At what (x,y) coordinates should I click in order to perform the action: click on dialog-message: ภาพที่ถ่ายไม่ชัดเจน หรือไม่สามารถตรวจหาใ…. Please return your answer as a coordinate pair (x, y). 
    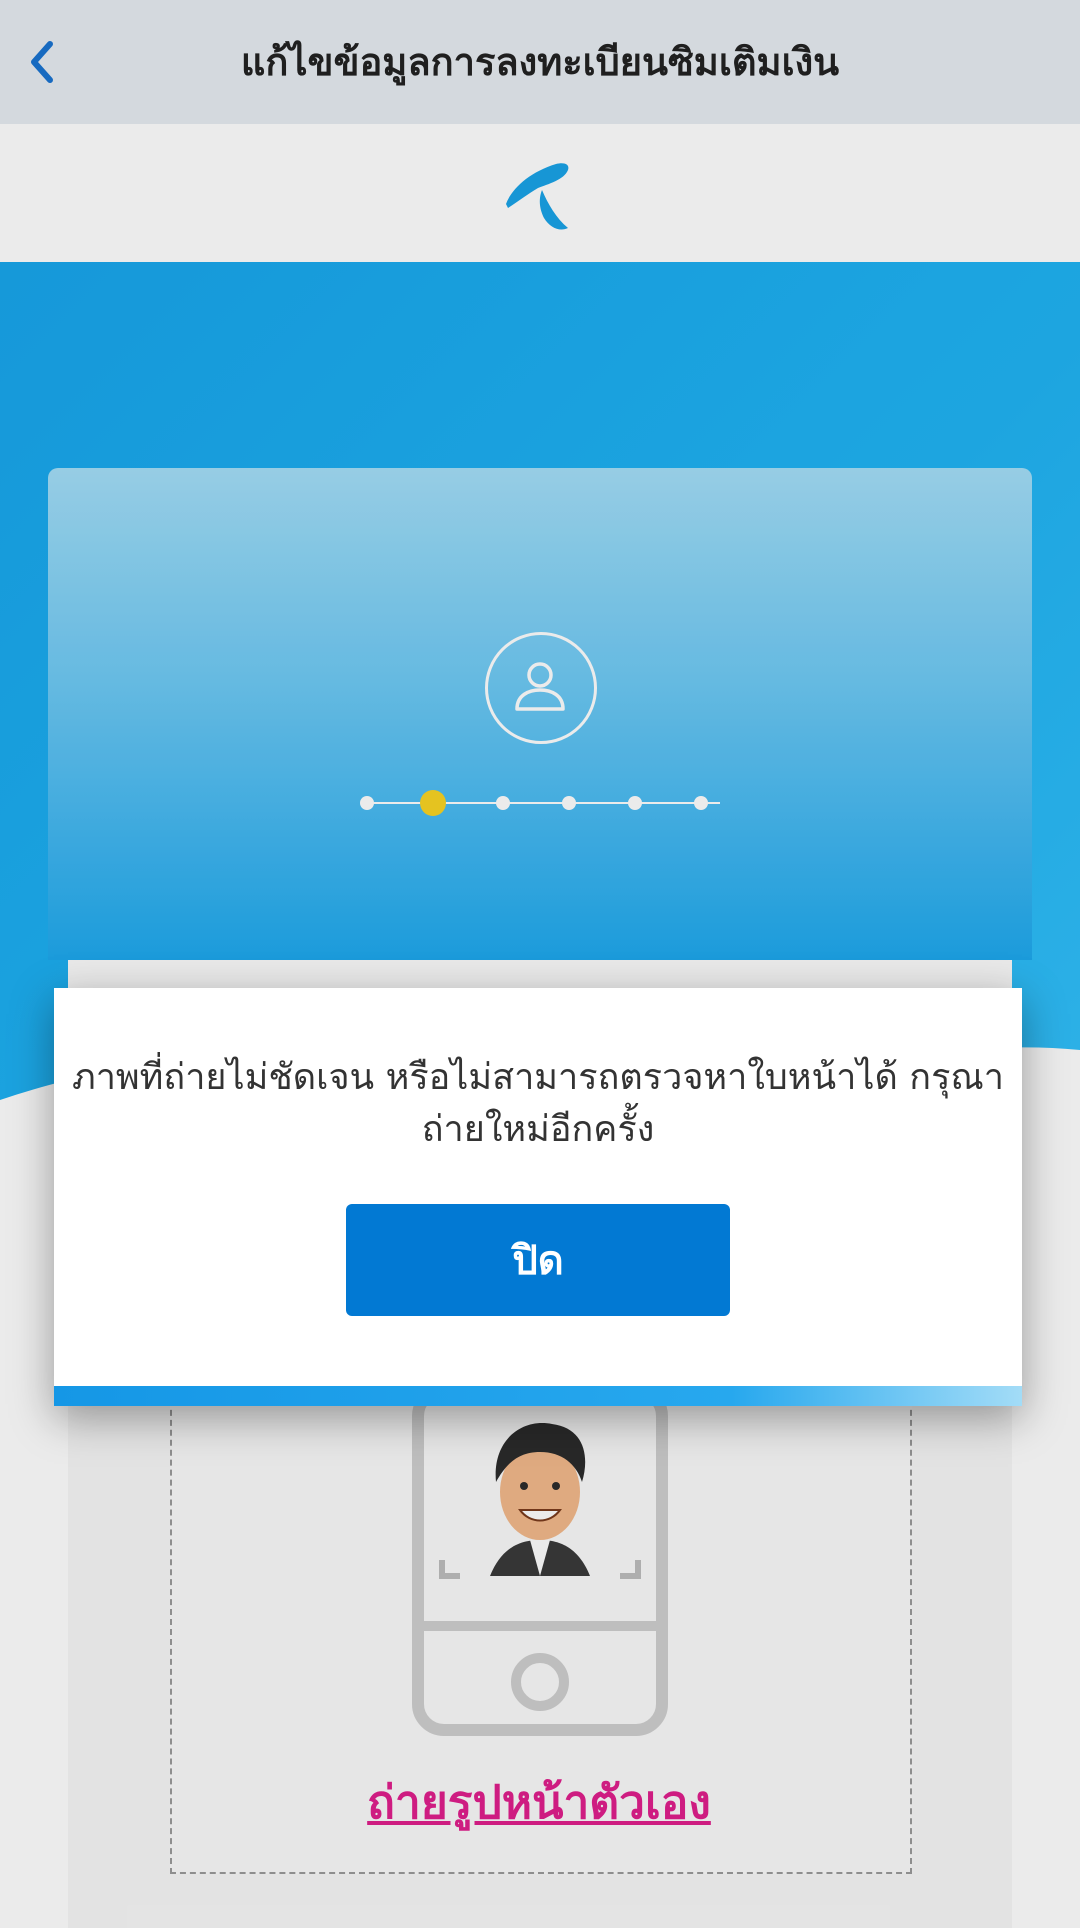
    Looking at the image, I should click on (538, 1103).